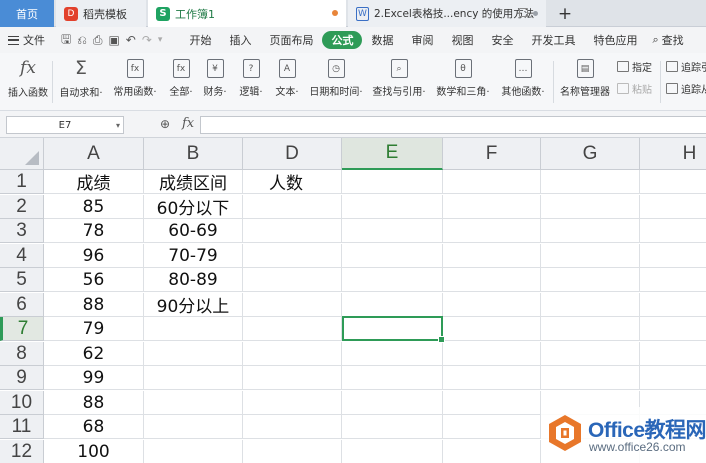  What do you see at coordinates (188, 123) in the screenshot?
I see `fx-icon: fx` at bounding box center [188, 123].